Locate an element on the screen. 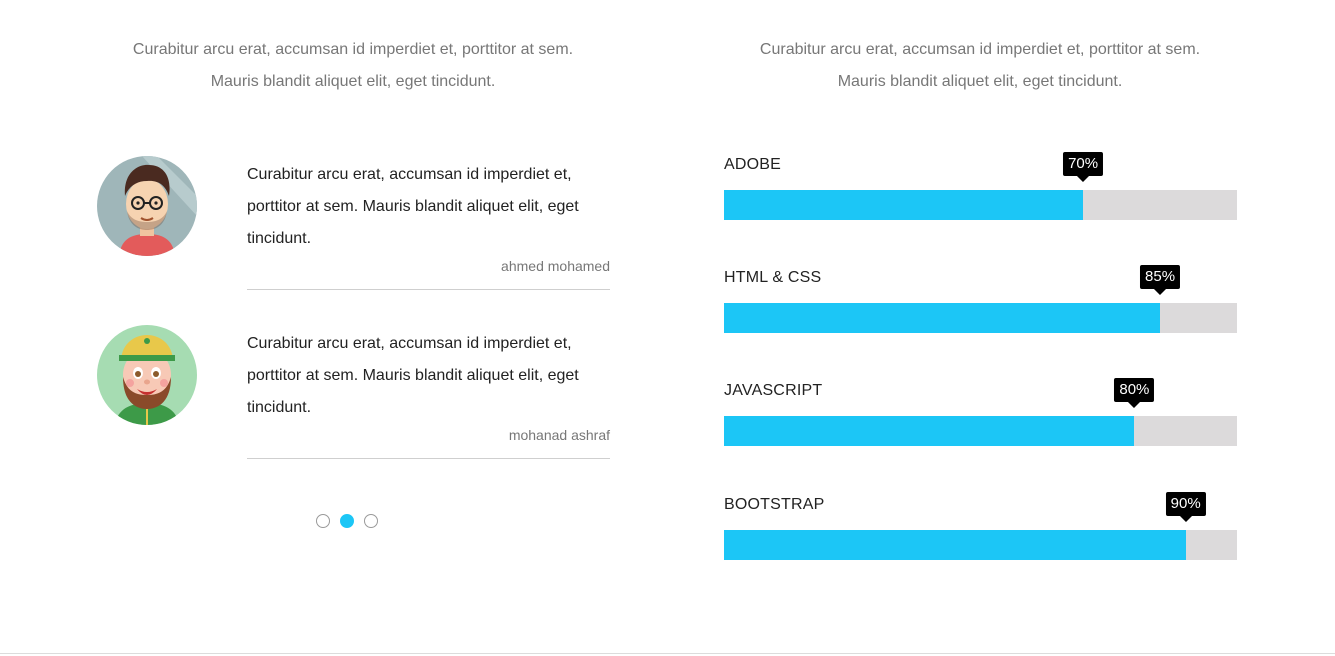 This screenshot has height=656, width=1335. progress-track: 80% is located at coordinates (980, 412).